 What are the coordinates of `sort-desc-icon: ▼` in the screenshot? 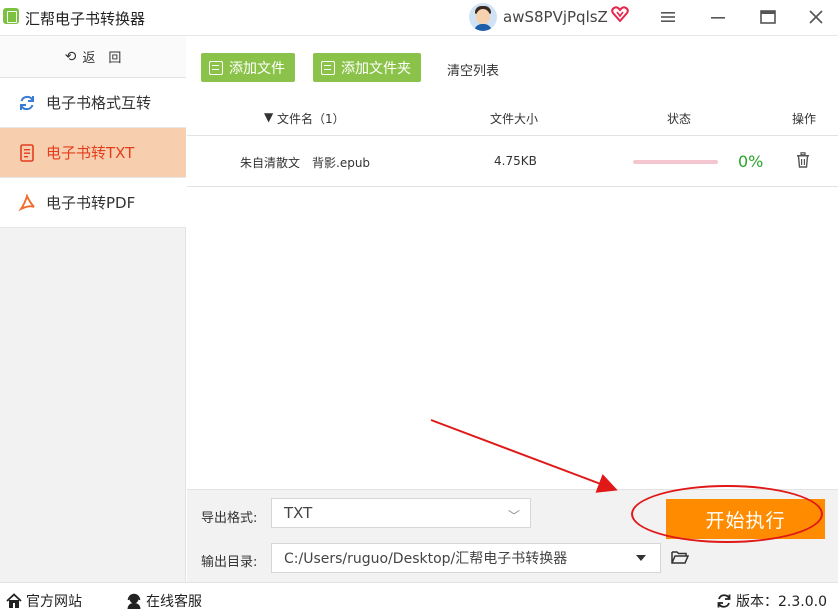 It's located at (268, 117).